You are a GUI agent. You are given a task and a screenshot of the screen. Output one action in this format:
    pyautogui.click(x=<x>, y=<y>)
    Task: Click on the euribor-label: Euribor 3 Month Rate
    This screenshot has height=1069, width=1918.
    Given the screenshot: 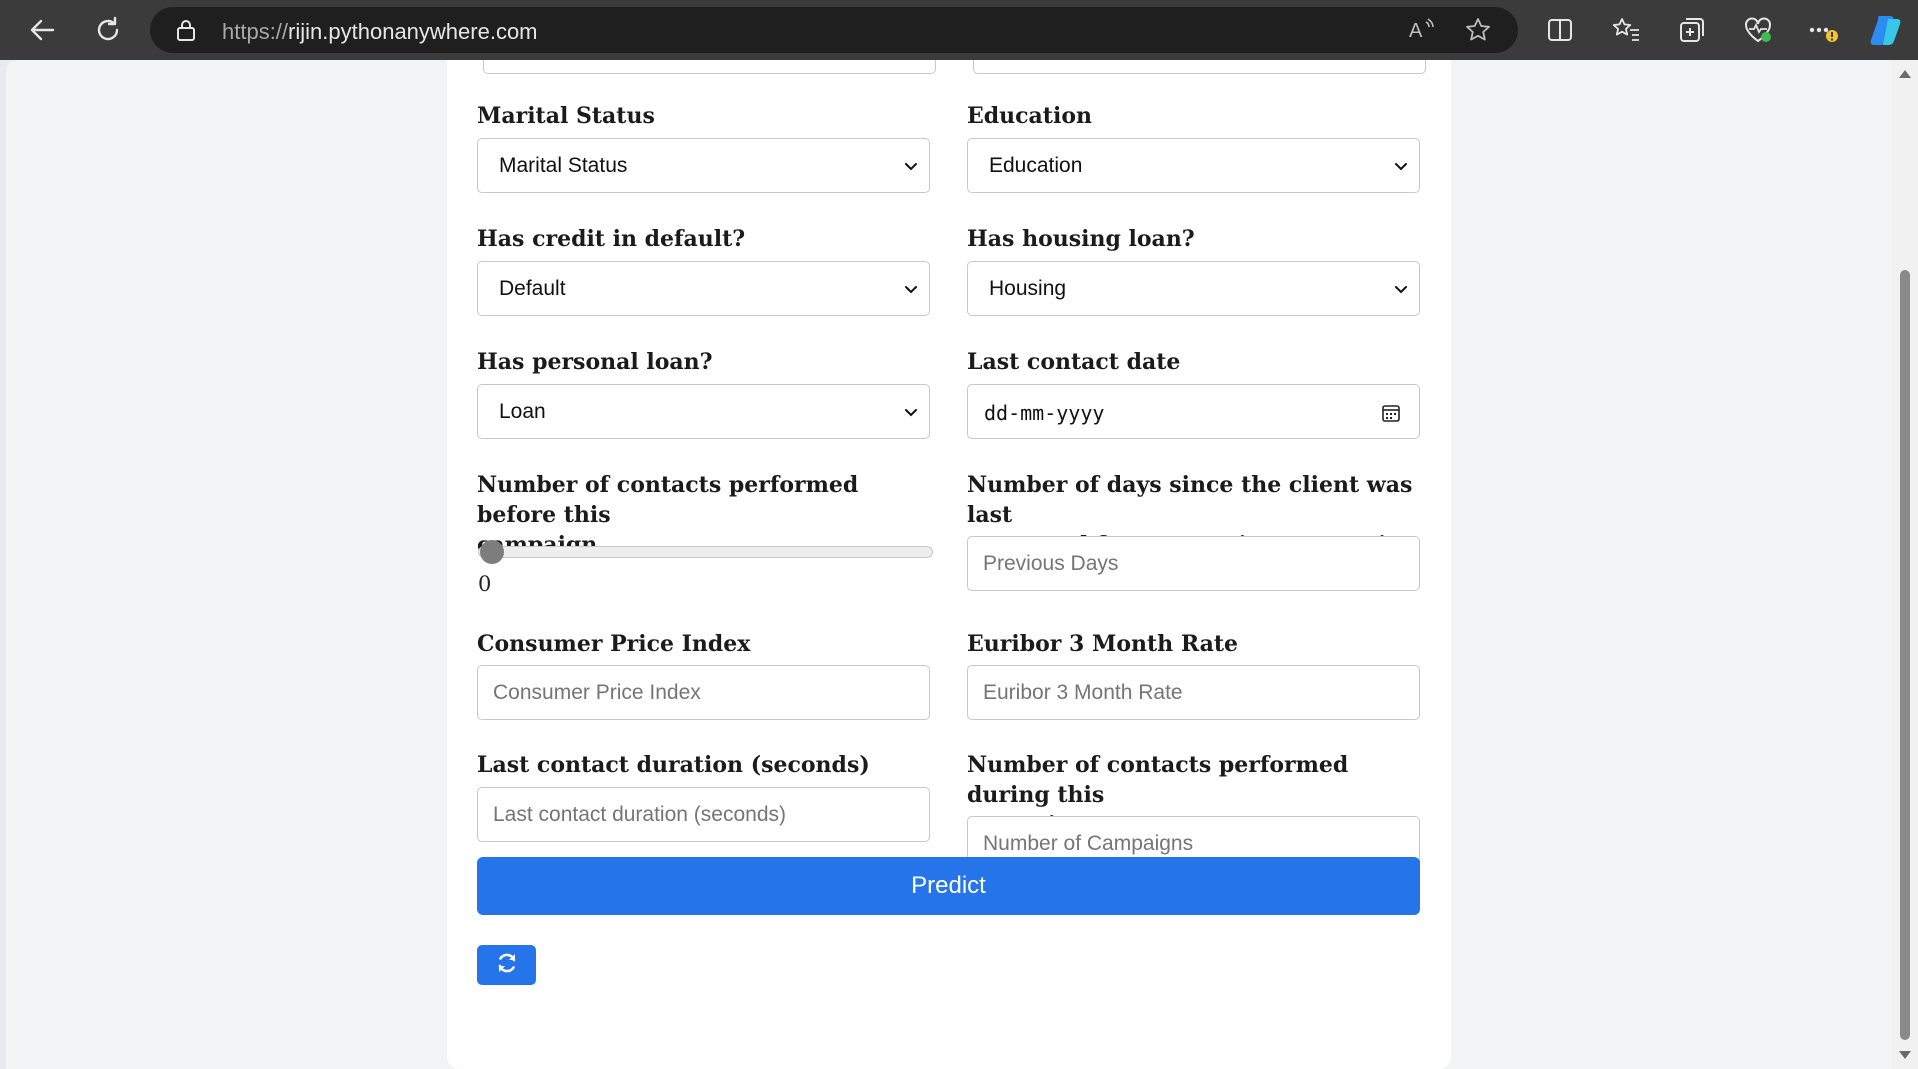 What is the action you would take?
    pyautogui.click(x=1103, y=644)
    